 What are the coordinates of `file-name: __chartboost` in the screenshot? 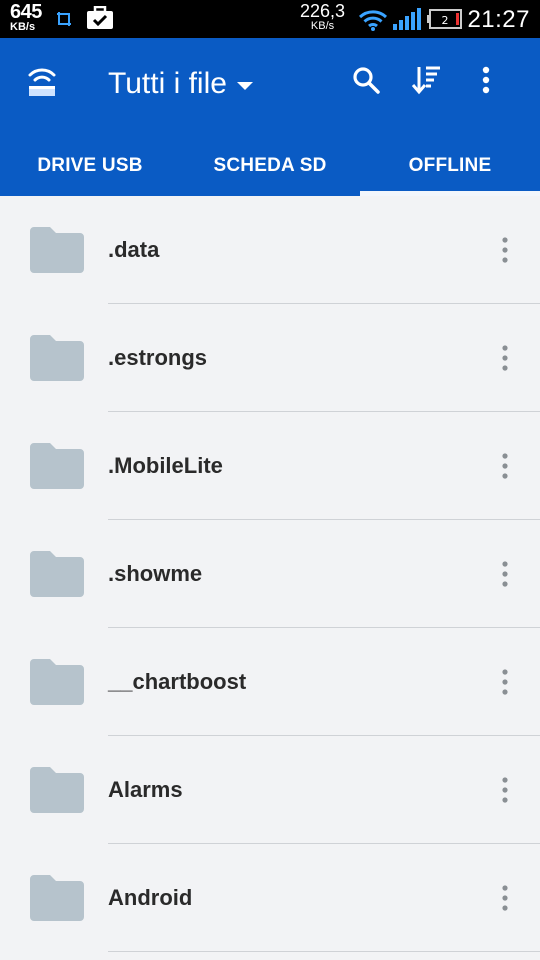 It's located at (177, 681).